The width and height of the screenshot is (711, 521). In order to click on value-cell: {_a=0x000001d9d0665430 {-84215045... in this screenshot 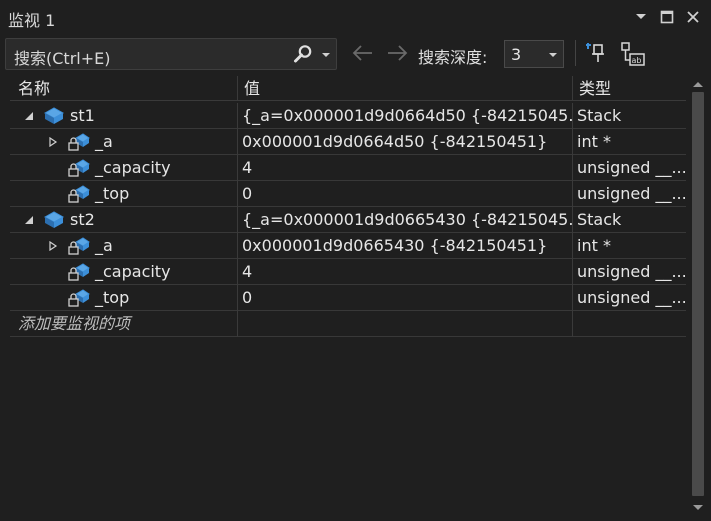, I will do `click(405, 220)`.